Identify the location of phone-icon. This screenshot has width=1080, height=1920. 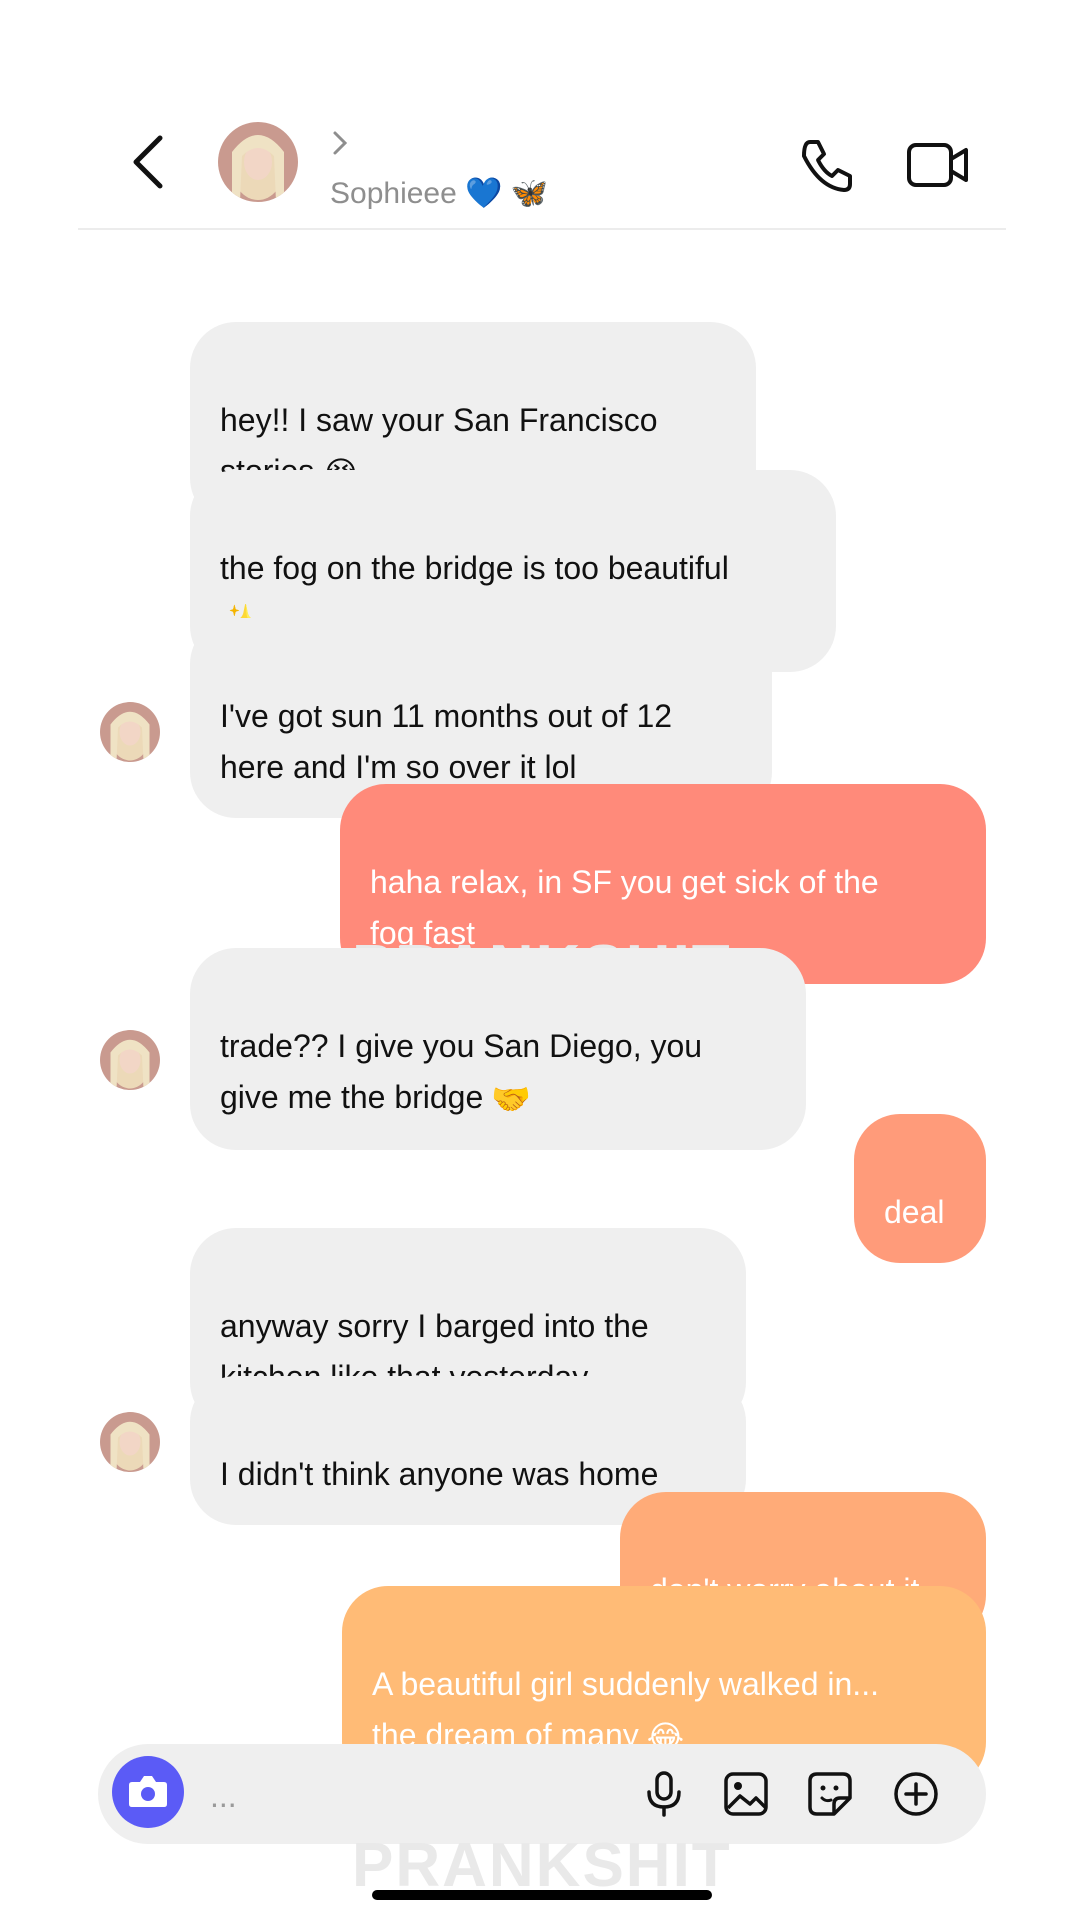
(827, 166).